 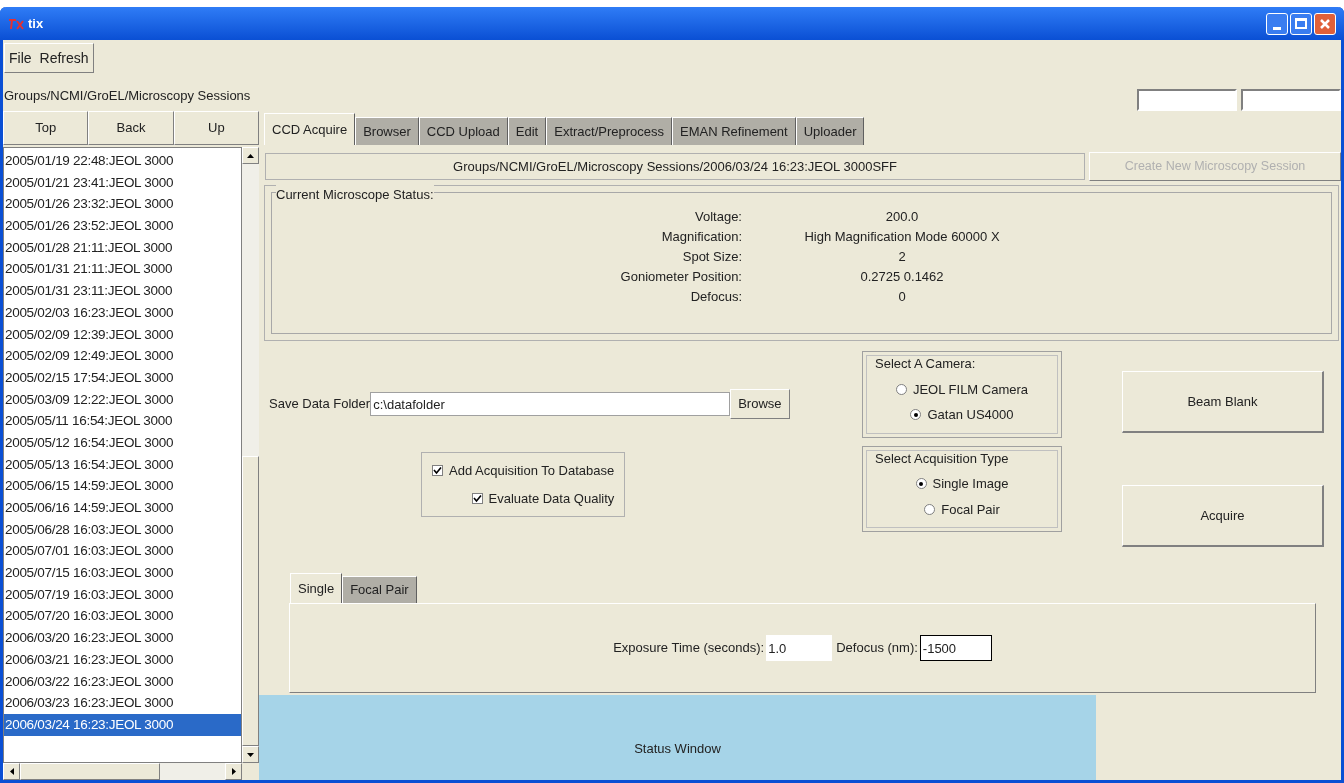 I want to click on session-item: 2005/06/28 16:03:JEOL 3000, so click(x=122, y=529).